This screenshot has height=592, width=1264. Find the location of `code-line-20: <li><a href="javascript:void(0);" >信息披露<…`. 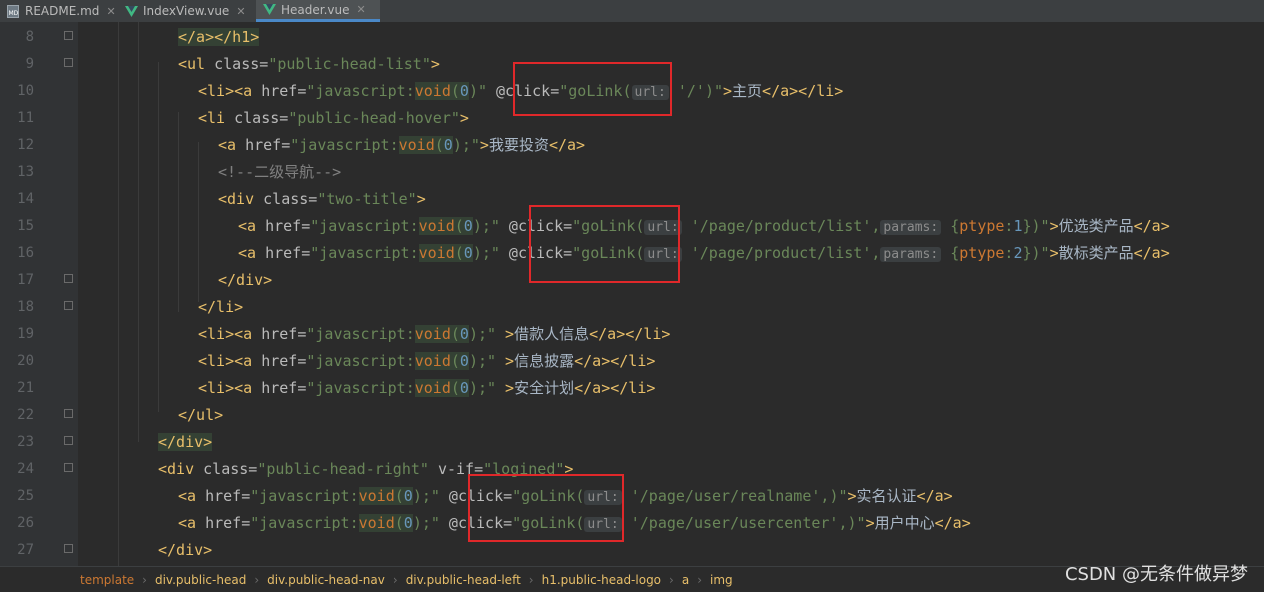

code-line-20: <li><a href="javascript:void(0);" >信息披露<… is located at coordinates (427, 361).